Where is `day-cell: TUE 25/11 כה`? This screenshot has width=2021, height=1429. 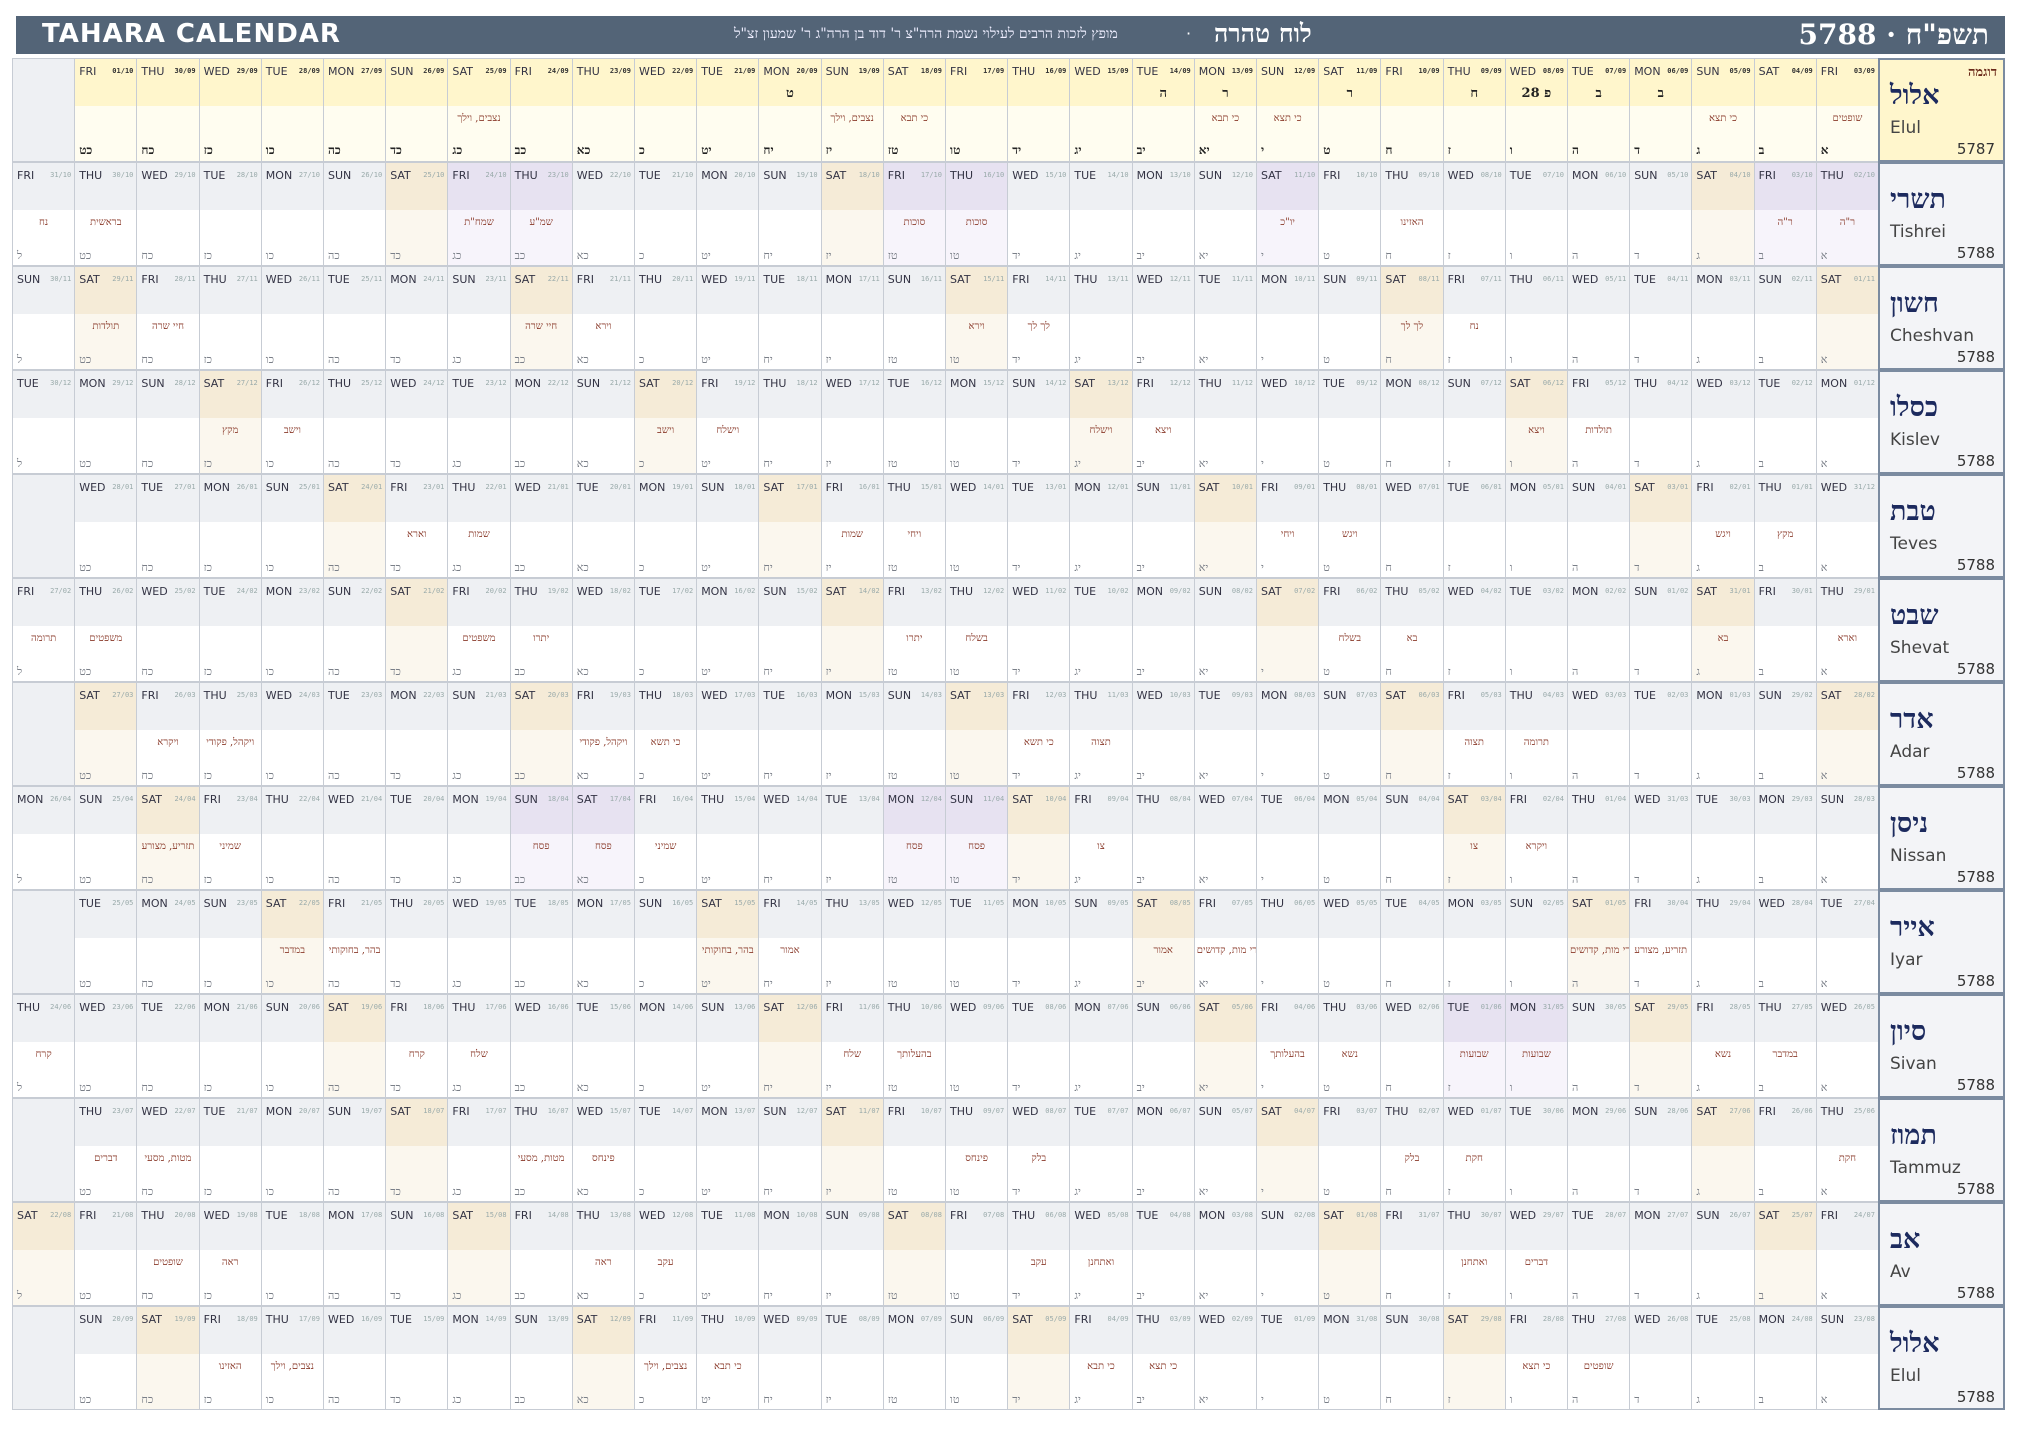
day-cell: TUE 25/11 כה is located at coordinates (355, 318).